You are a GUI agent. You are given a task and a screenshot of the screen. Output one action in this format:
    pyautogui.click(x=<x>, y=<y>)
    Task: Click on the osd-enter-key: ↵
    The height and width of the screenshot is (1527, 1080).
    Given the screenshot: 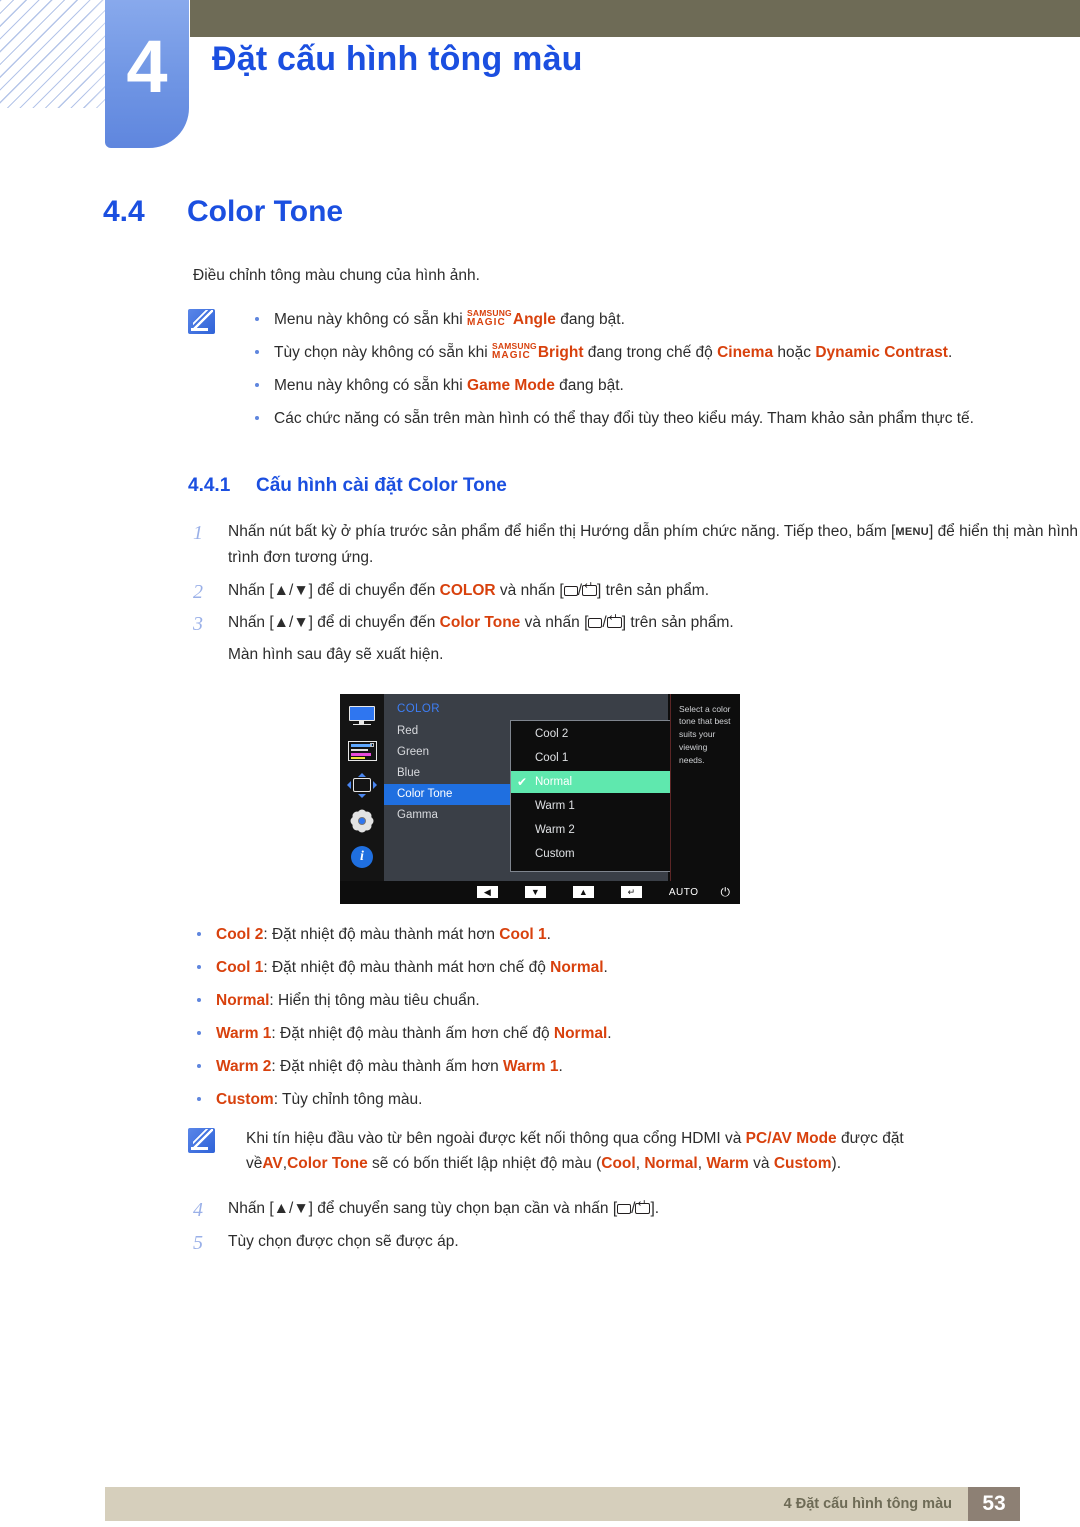 What is the action you would take?
    pyautogui.click(x=631, y=892)
    